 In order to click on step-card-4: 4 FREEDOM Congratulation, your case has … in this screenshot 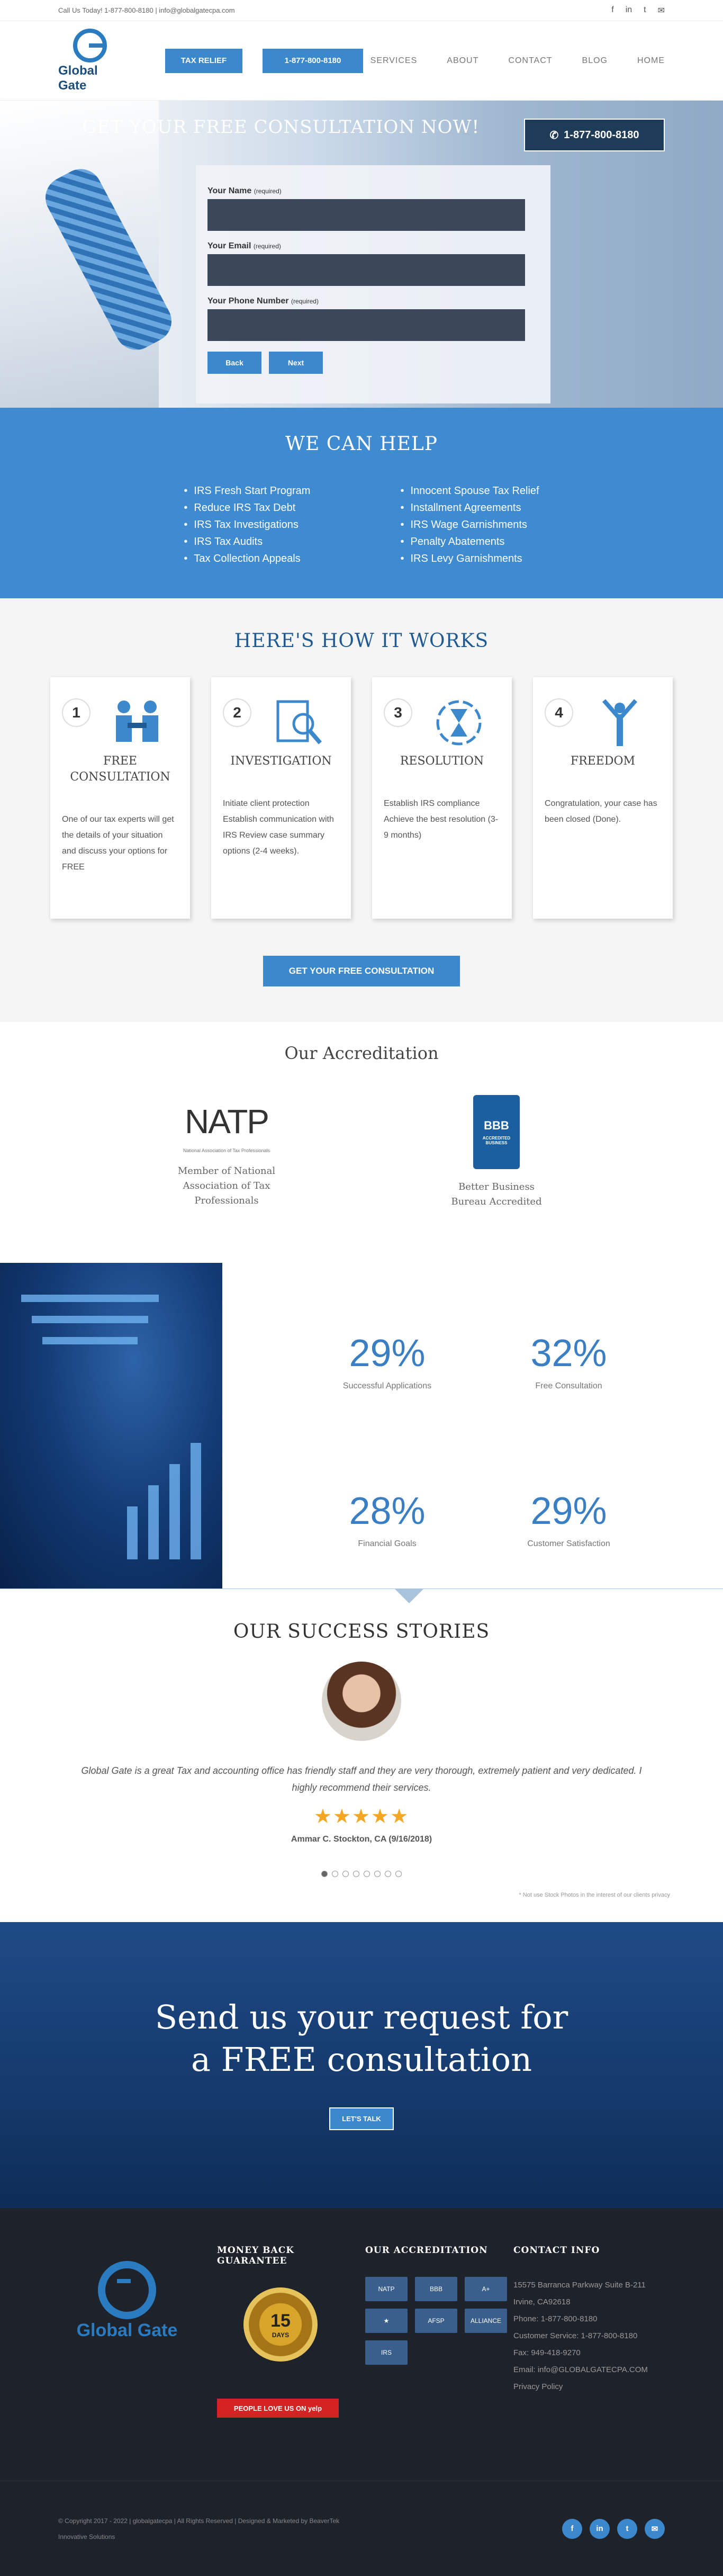, I will do `click(603, 798)`.